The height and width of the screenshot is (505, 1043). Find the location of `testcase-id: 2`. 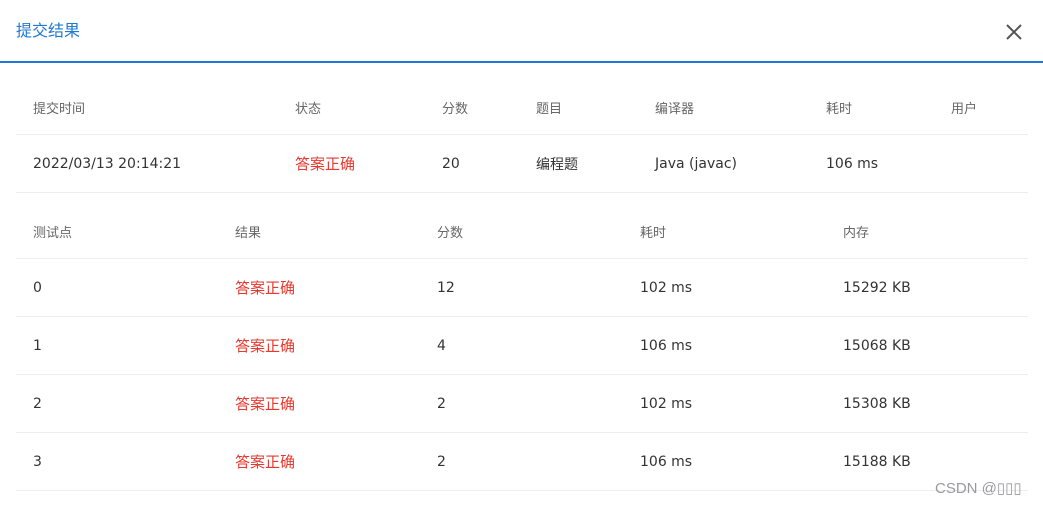

testcase-id: 2 is located at coordinates (37, 403).